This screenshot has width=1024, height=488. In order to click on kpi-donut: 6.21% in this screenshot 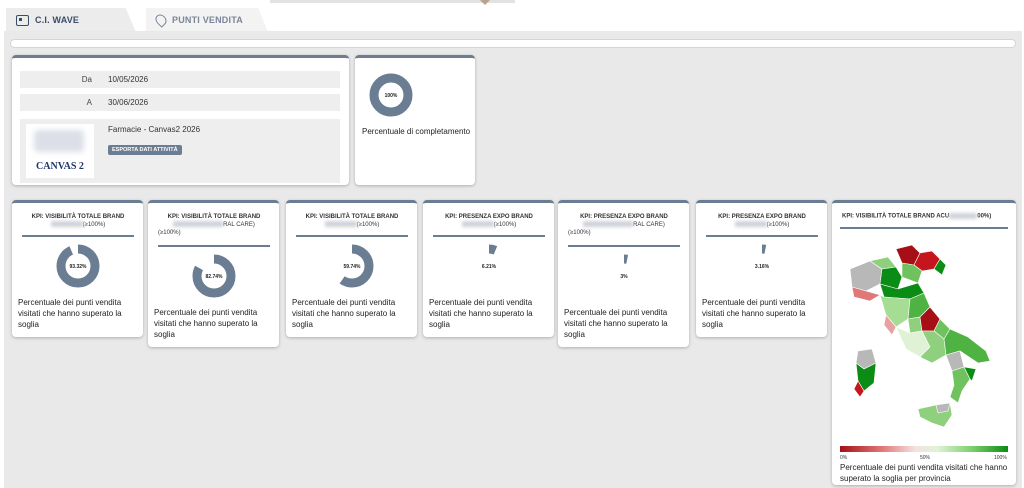, I will do `click(489, 266)`.